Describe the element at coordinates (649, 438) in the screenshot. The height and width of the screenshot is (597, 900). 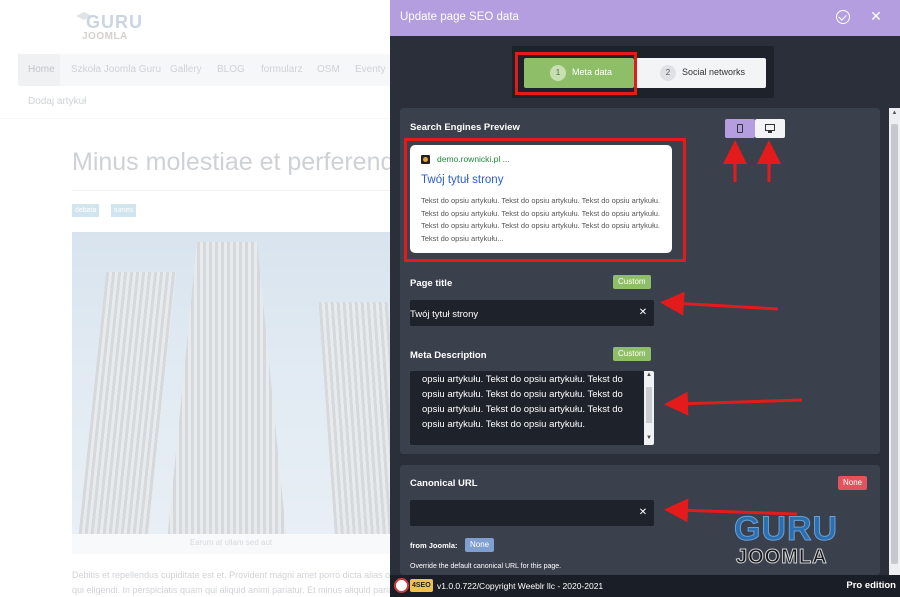
I see `scroll-down-icon: ▼` at that location.